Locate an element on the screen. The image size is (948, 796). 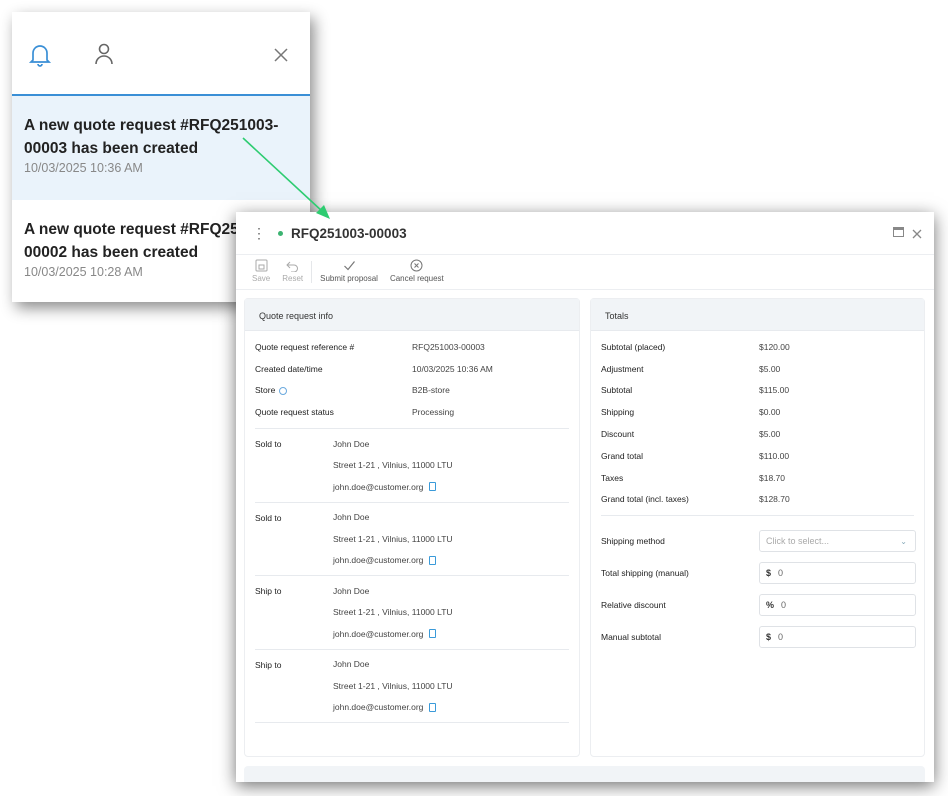
pointer-arrow is located at coordinates (286, 178).